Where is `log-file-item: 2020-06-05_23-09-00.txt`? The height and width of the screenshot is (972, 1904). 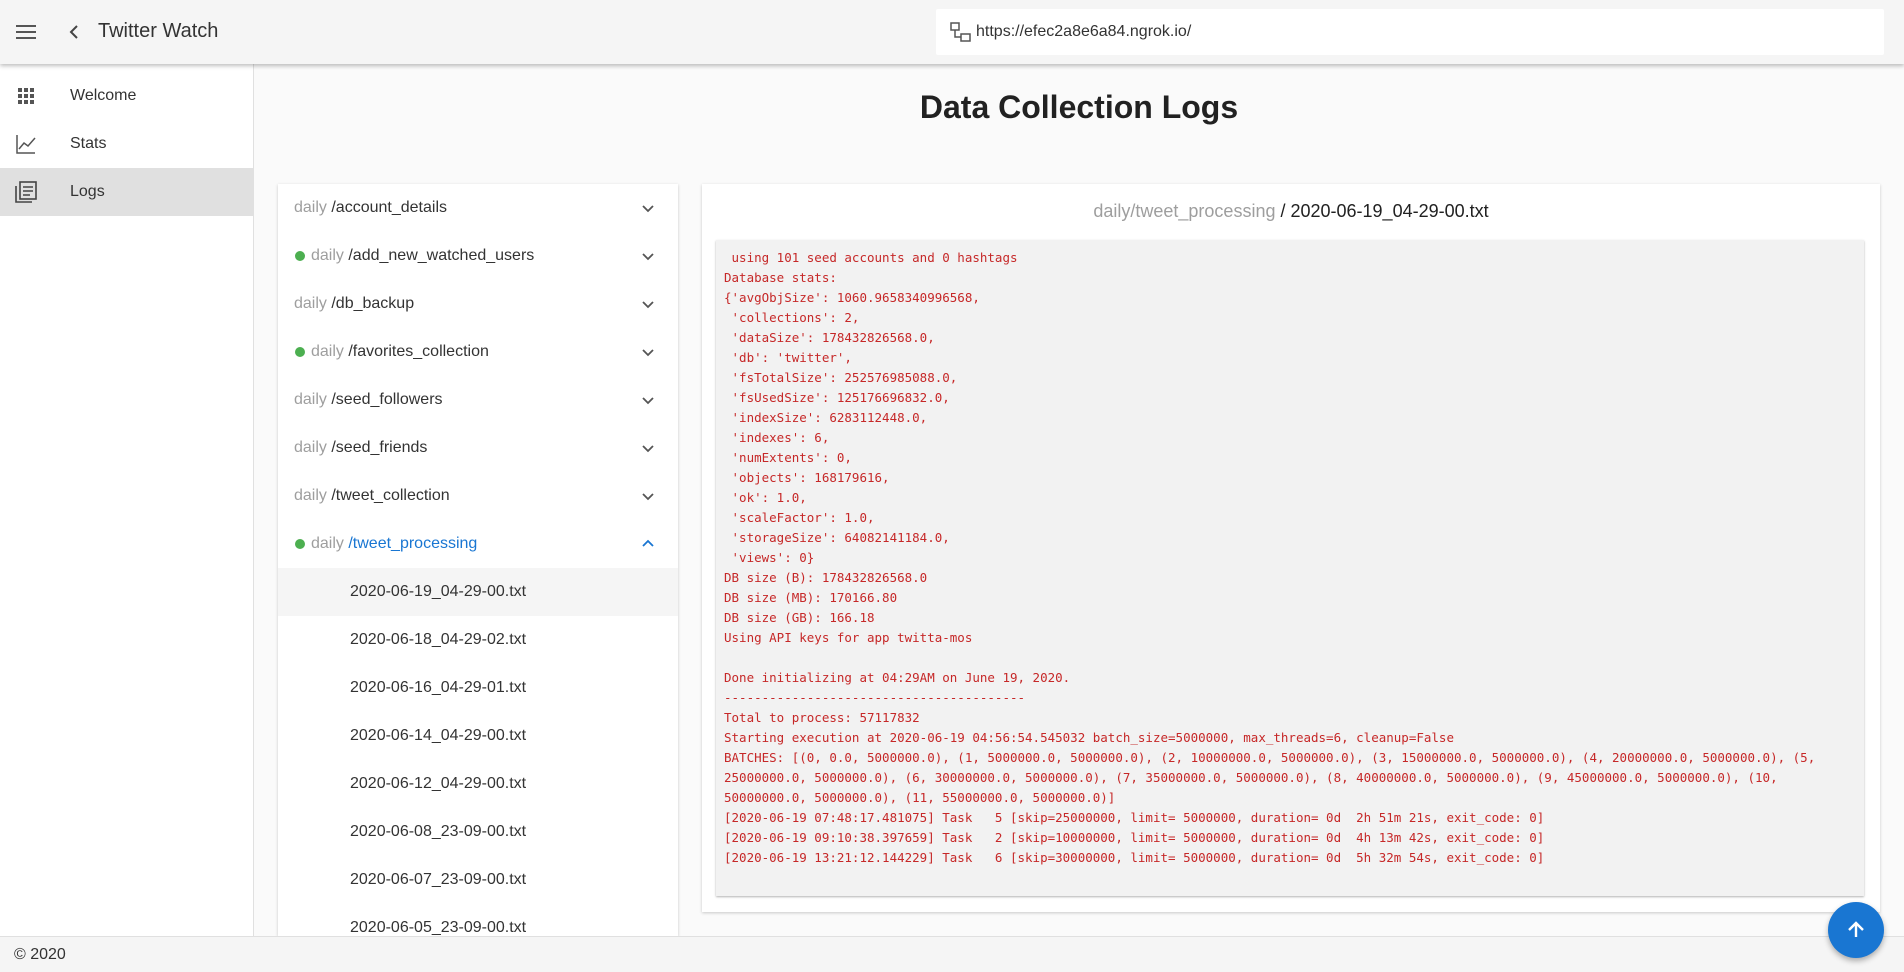 log-file-item: 2020-06-05_23-09-00.txt is located at coordinates (478, 920).